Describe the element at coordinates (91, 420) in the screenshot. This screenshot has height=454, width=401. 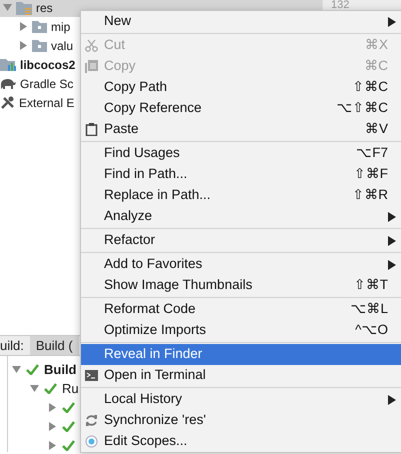
I see `sync-icon` at that location.